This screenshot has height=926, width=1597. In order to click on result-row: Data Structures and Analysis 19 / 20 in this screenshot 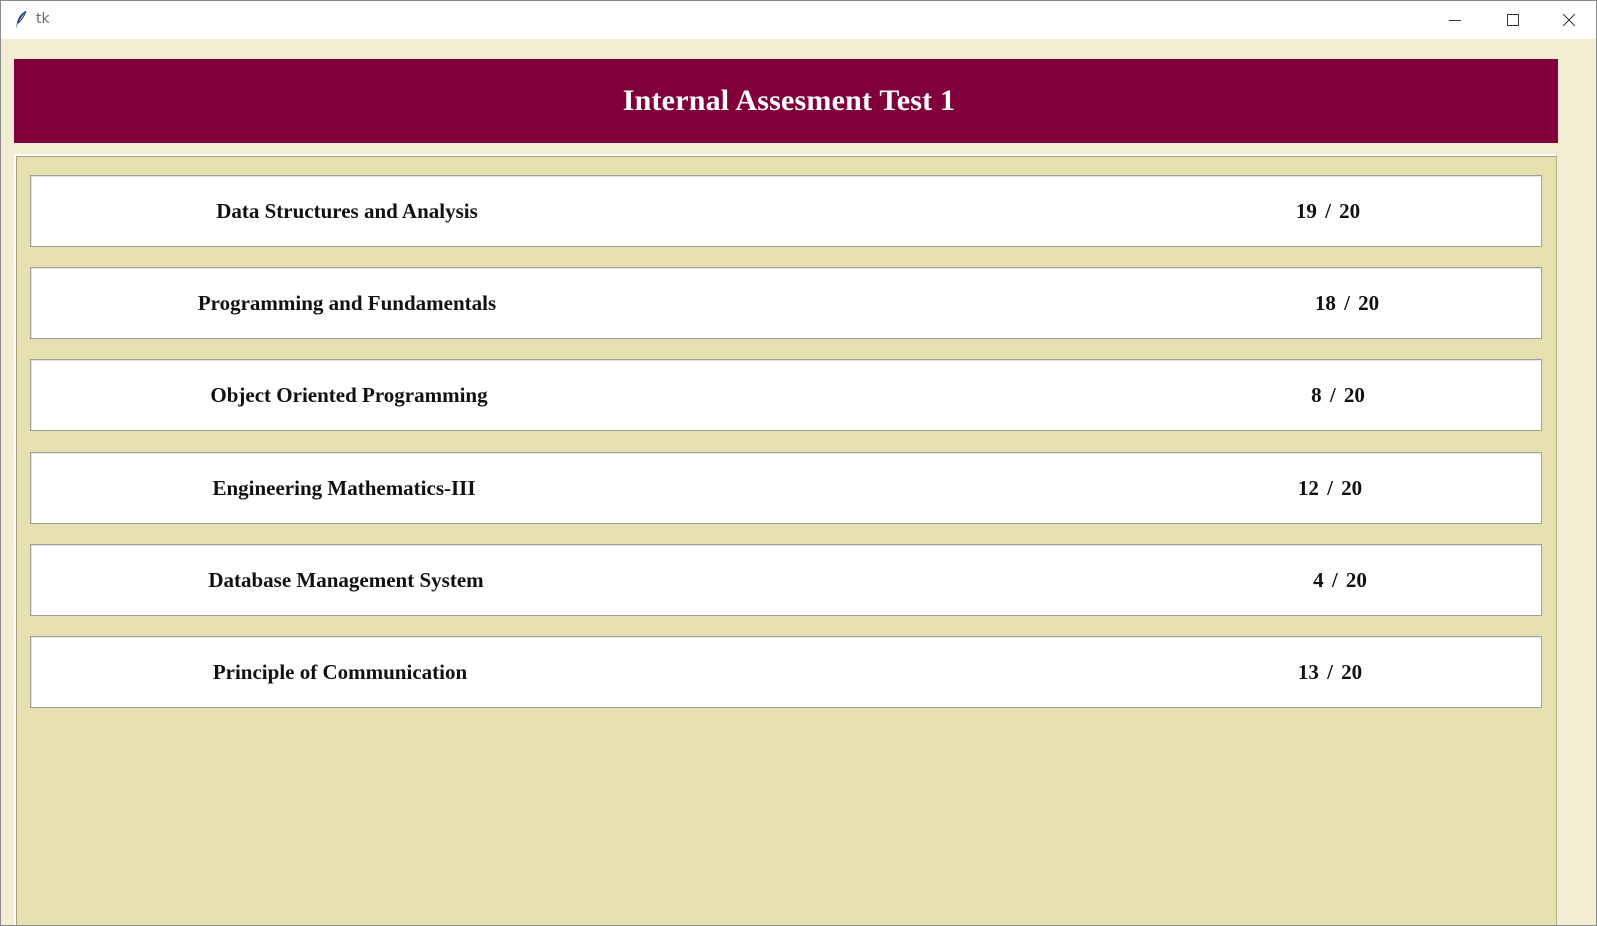, I will do `click(786, 211)`.